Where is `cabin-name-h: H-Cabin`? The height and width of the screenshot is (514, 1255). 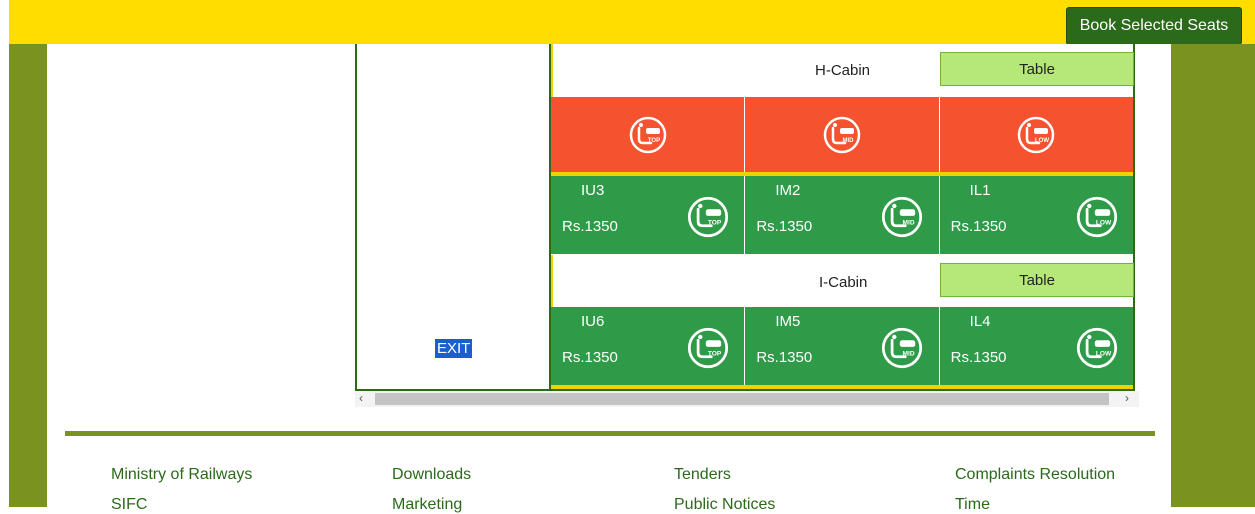
cabin-name-h: H-Cabin is located at coordinates (843, 70).